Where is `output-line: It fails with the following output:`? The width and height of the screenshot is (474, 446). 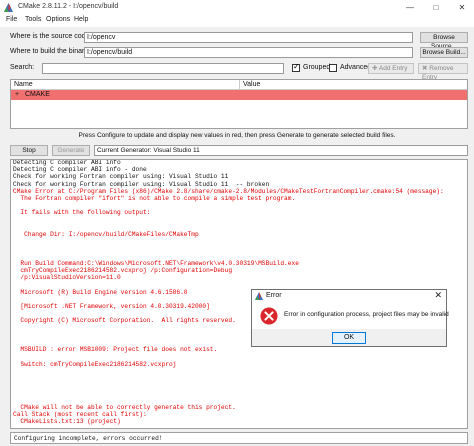 output-line: It fails with the following output: is located at coordinates (82, 213).